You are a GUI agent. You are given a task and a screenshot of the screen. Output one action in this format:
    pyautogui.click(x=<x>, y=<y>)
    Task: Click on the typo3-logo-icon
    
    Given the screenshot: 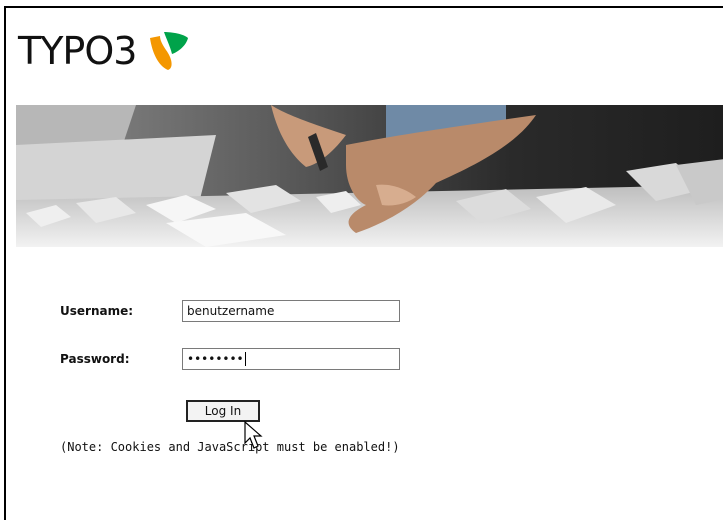 What is the action you would take?
    pyautogui.click(x=169, y=51)
    